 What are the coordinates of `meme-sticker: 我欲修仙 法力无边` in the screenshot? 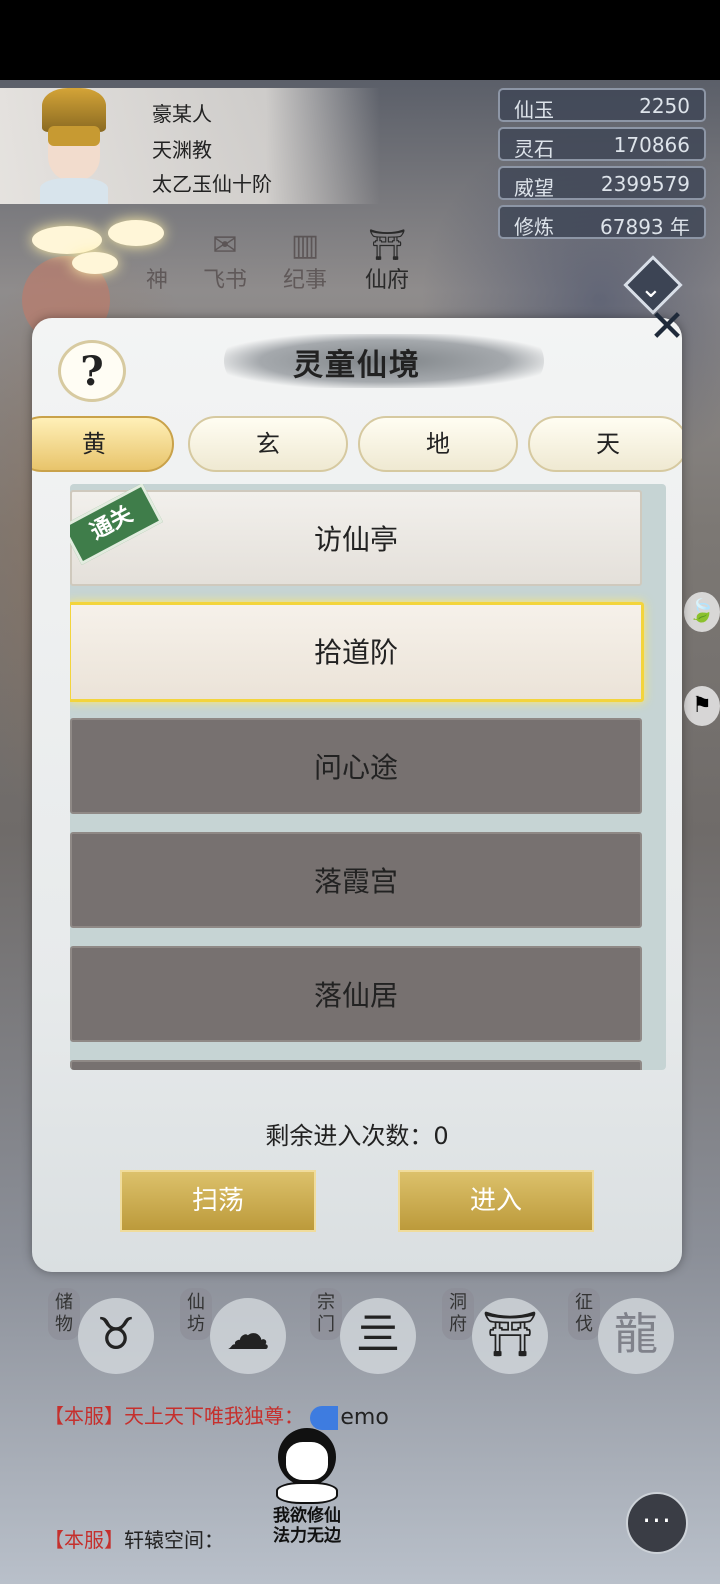 It's located at (307, 1488).